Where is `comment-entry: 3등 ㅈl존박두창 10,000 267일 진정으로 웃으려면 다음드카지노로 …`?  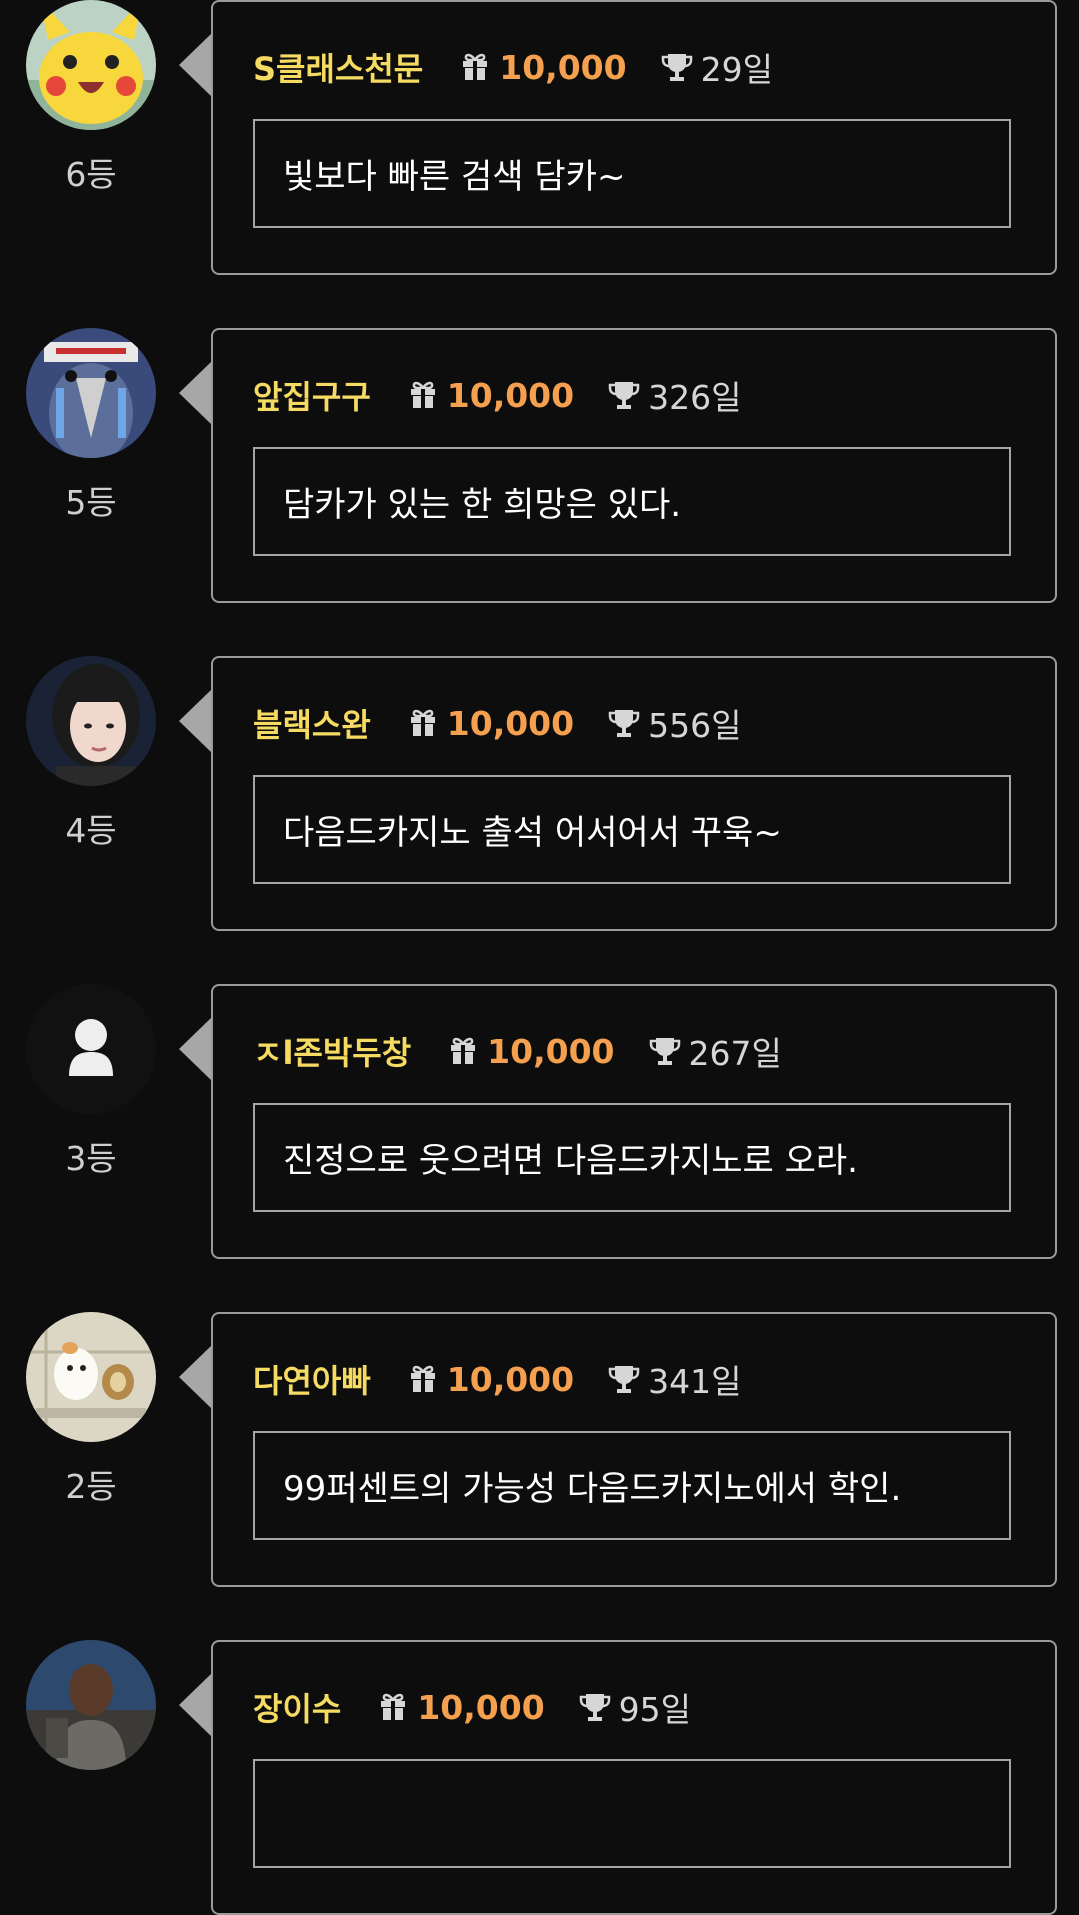
comment-entry: 3등 ㅈl존박두창 10,000 267일 진정으로 웃으려면 다음드카지노로 … is located at coordinates (539, 1121).